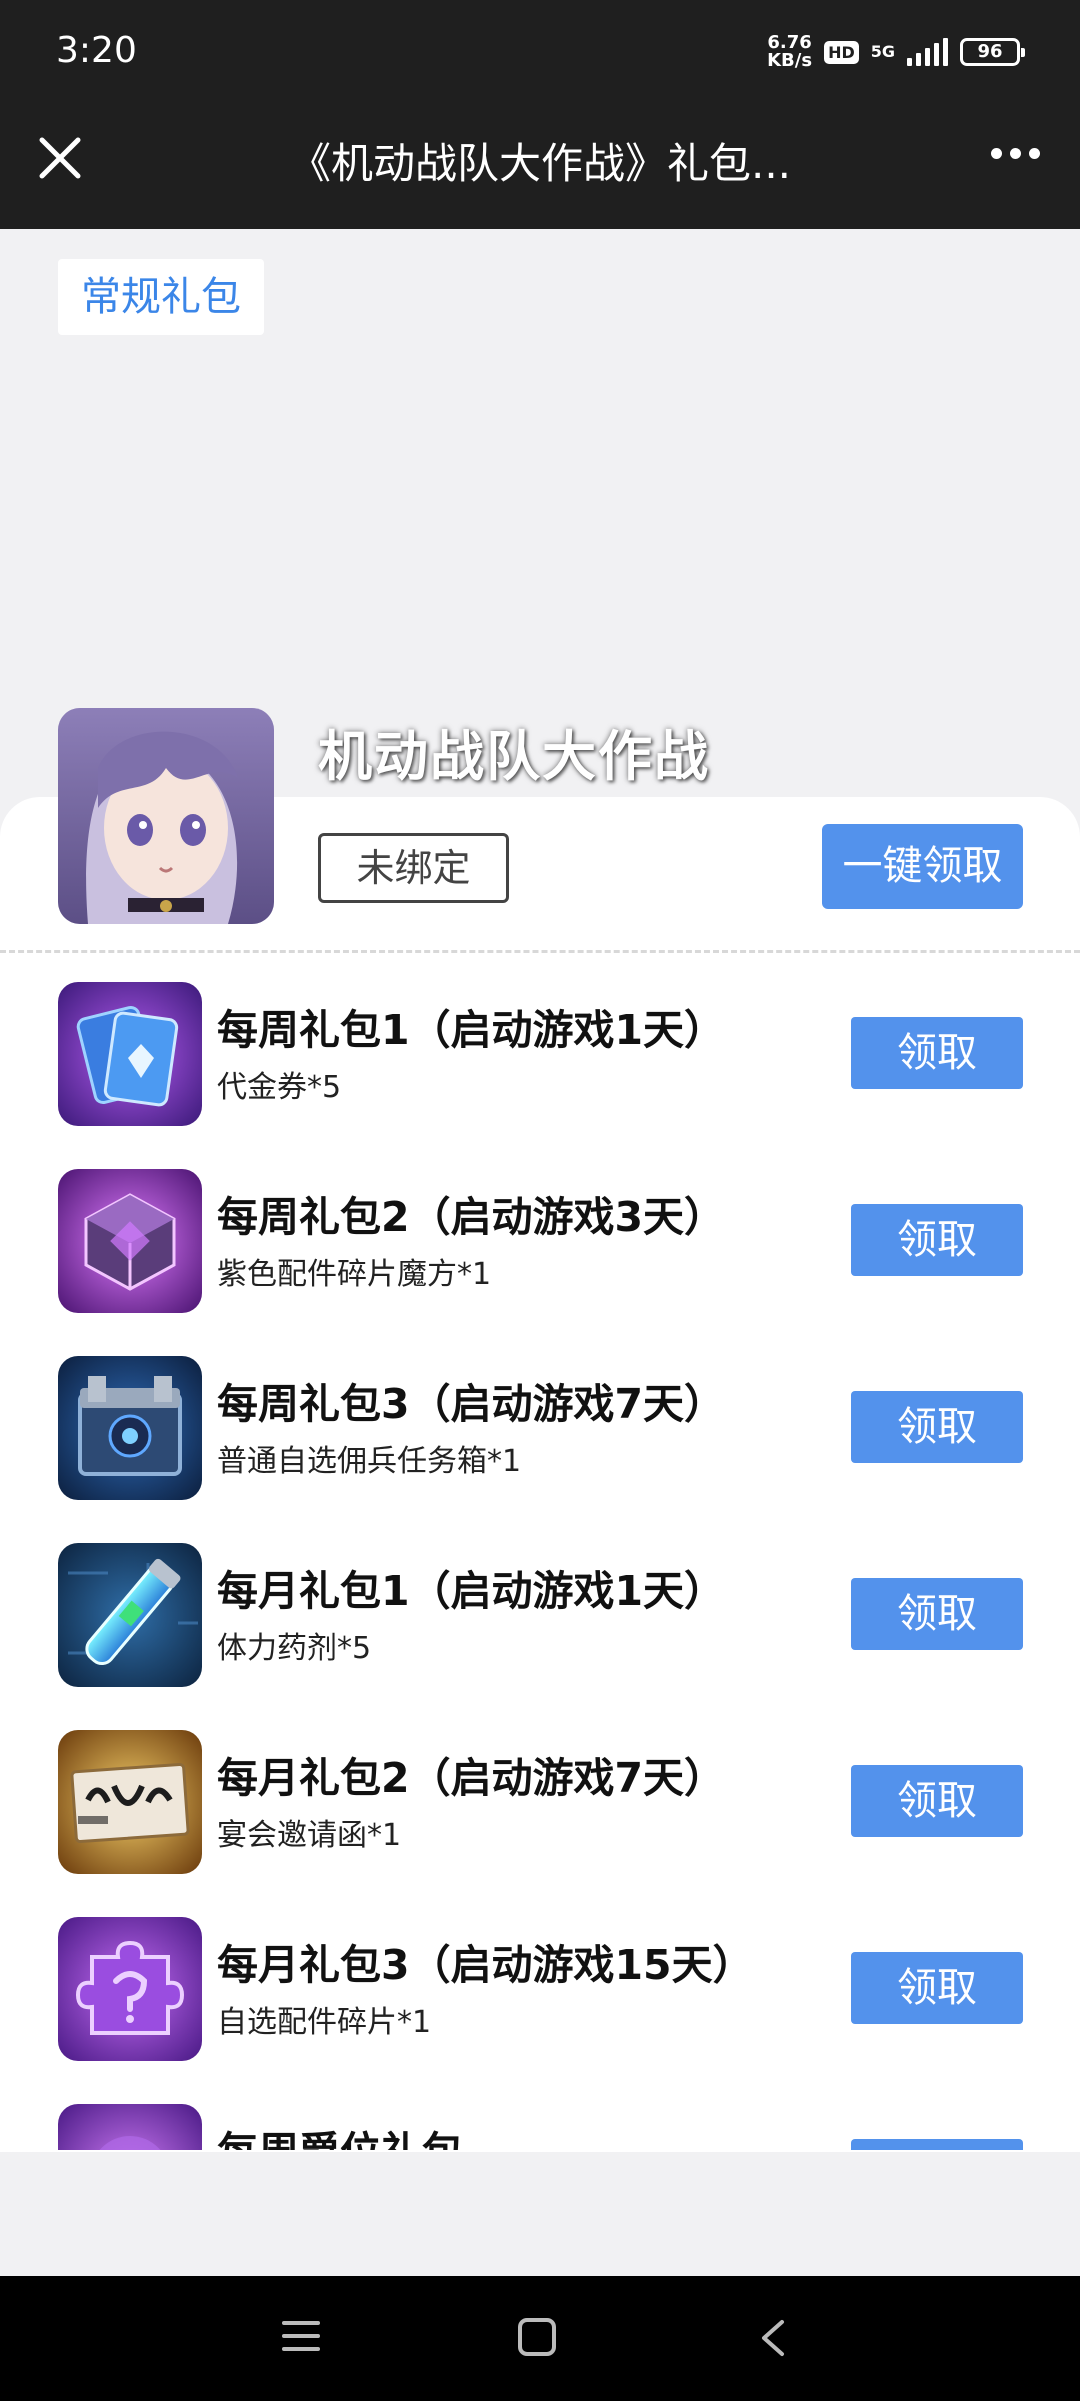  What do you see at coordinates (471, 1591) in the screenshot?
I see `gift-title: 每月礼包1（启动游戏1天）` at bounding box center [471, 1591].